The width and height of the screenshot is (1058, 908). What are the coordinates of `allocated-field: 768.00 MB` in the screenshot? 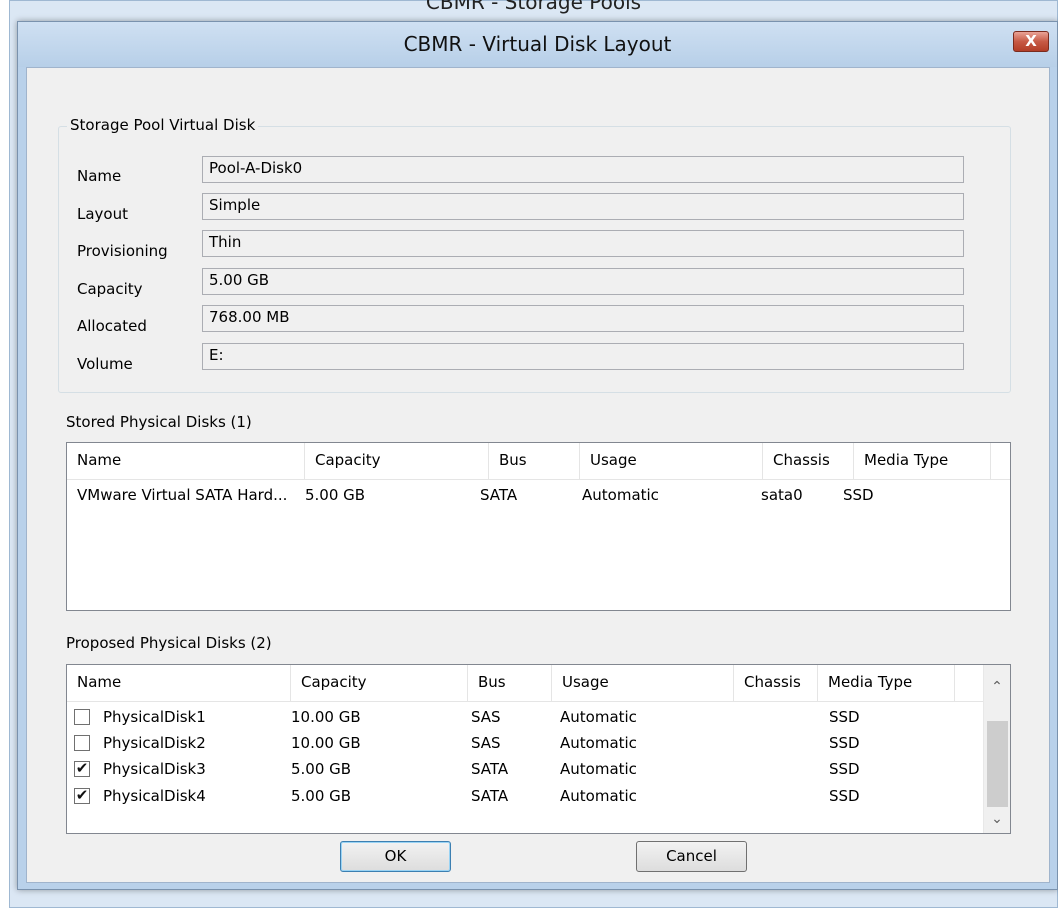 It's located at (583, 318).